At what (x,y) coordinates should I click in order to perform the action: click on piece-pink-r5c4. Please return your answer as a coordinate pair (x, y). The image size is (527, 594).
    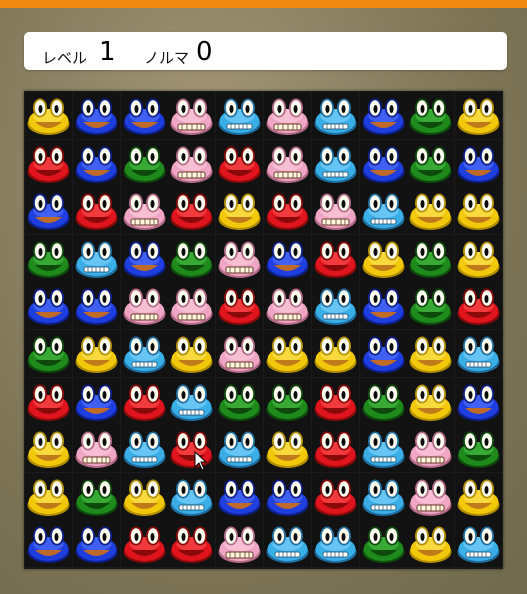
    Looking at the image, I should click on (240, 353).